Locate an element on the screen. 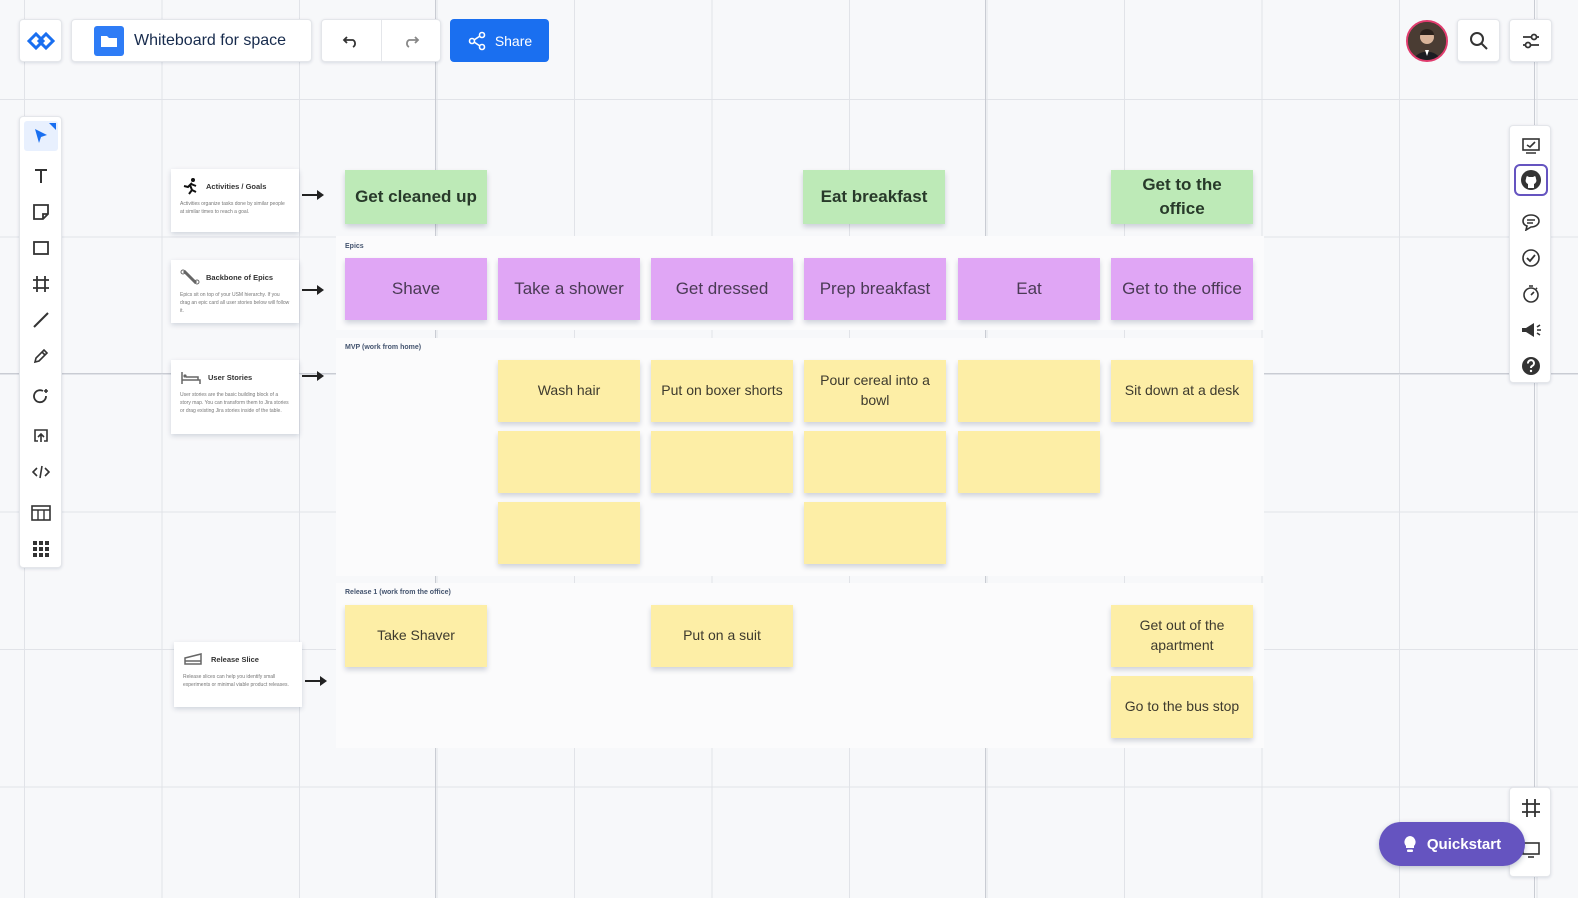 This screenshot has width=1578, height=898. github-button is located at coordinates (1531, 180).